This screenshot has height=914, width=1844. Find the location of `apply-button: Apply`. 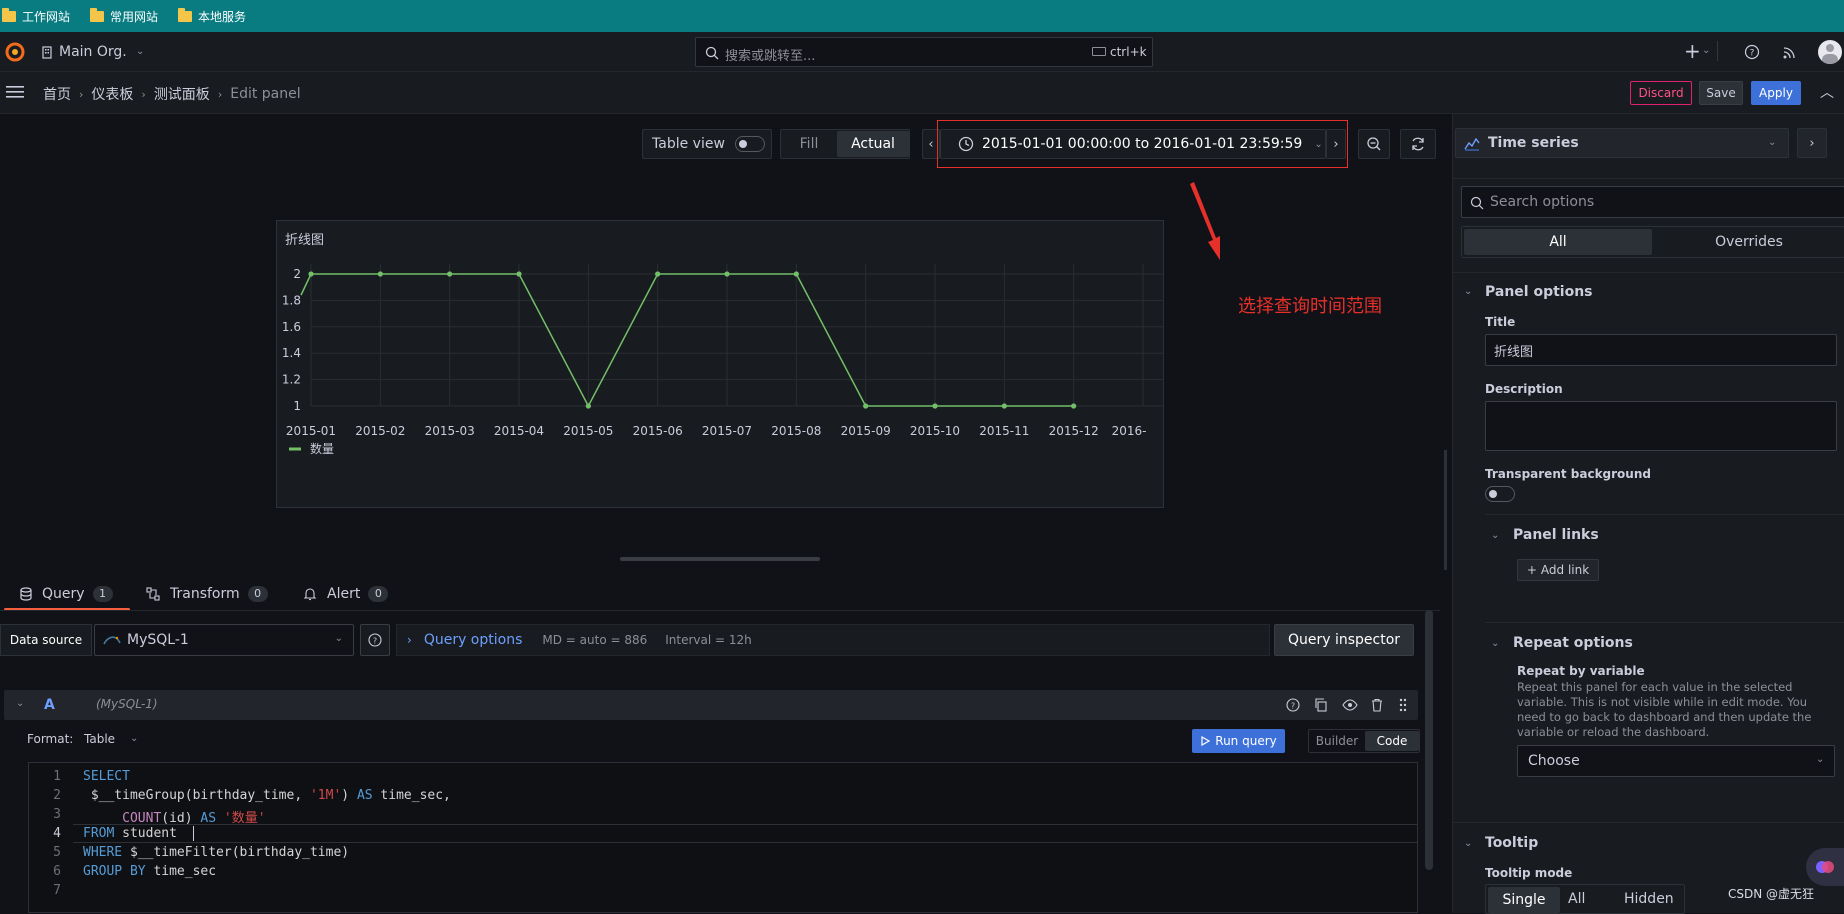

apply-button: Apply is located at coordinates (1776, 93).